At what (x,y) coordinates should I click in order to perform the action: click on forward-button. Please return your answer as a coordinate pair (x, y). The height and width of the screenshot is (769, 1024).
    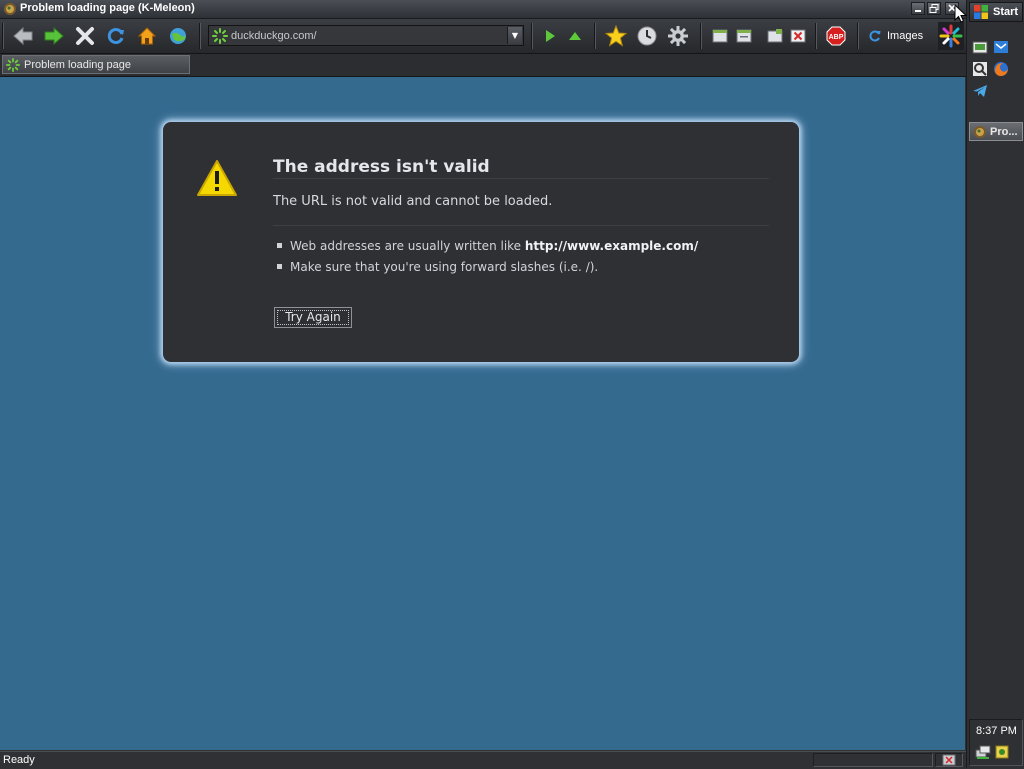
    Looking at the image, I should click on (54, 36).